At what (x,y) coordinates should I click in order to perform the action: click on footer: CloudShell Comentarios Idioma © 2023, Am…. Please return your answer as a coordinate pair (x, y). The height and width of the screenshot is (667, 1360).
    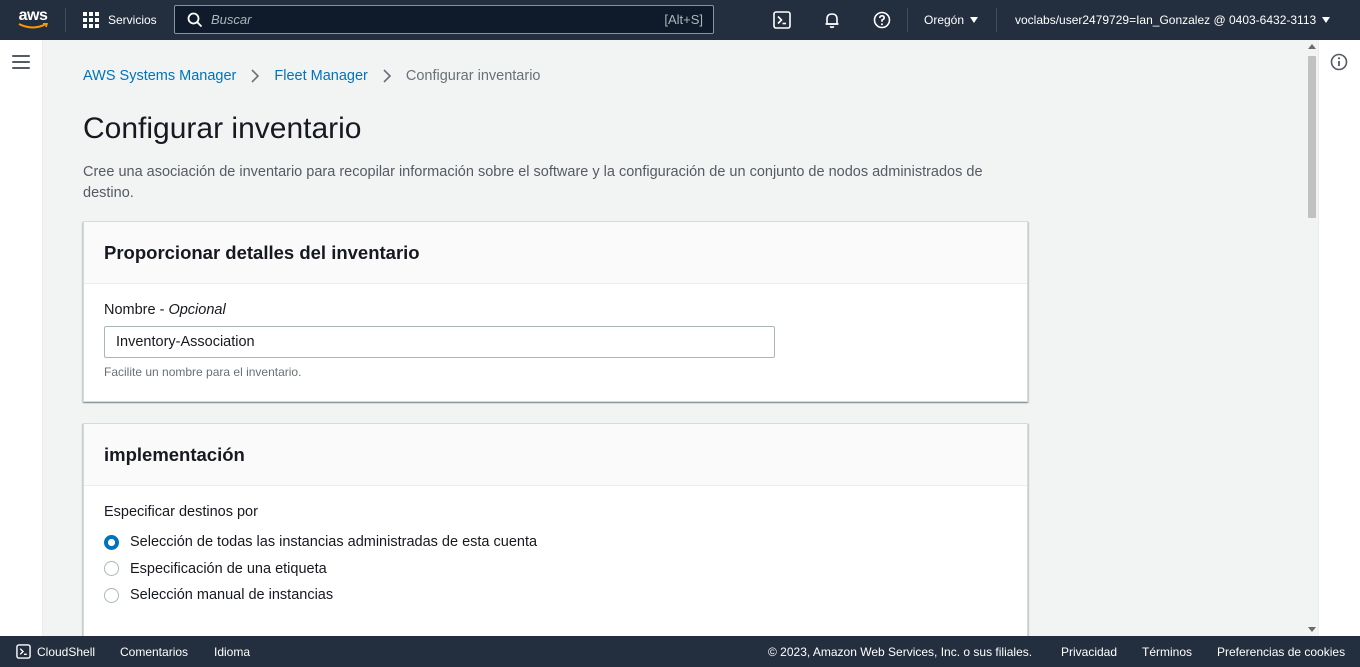
    Looking at the image, I should click on (680, 651).